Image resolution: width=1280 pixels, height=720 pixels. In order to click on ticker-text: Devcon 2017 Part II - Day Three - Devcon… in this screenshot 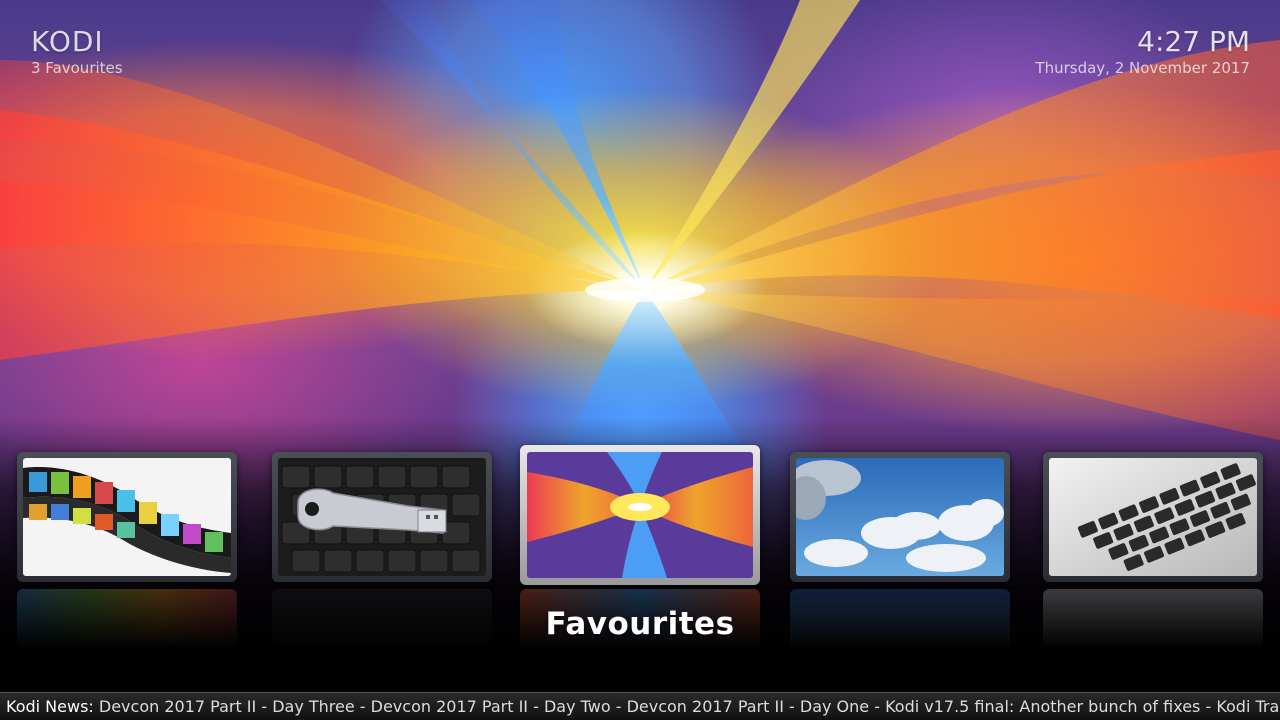, I will do `click(686, 706)`.